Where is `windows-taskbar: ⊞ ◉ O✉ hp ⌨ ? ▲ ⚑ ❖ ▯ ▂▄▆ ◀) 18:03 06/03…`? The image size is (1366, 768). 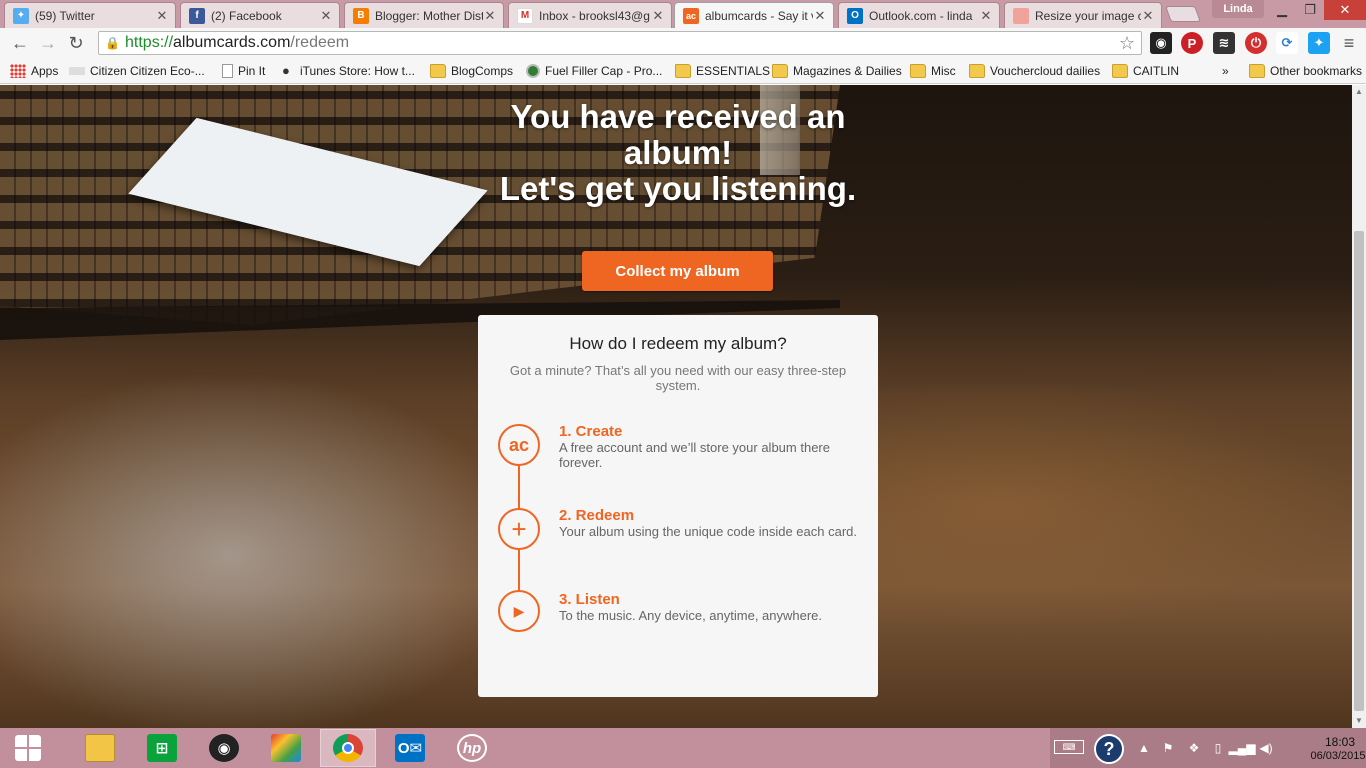 windows-taskbar: ⊞ ◉ O✉ hp ⌨ ? ▲ ⚑ ❖ ▯ ▂▄▆ ◀) 18:03 06/03… is located at coordinates (683, 748).